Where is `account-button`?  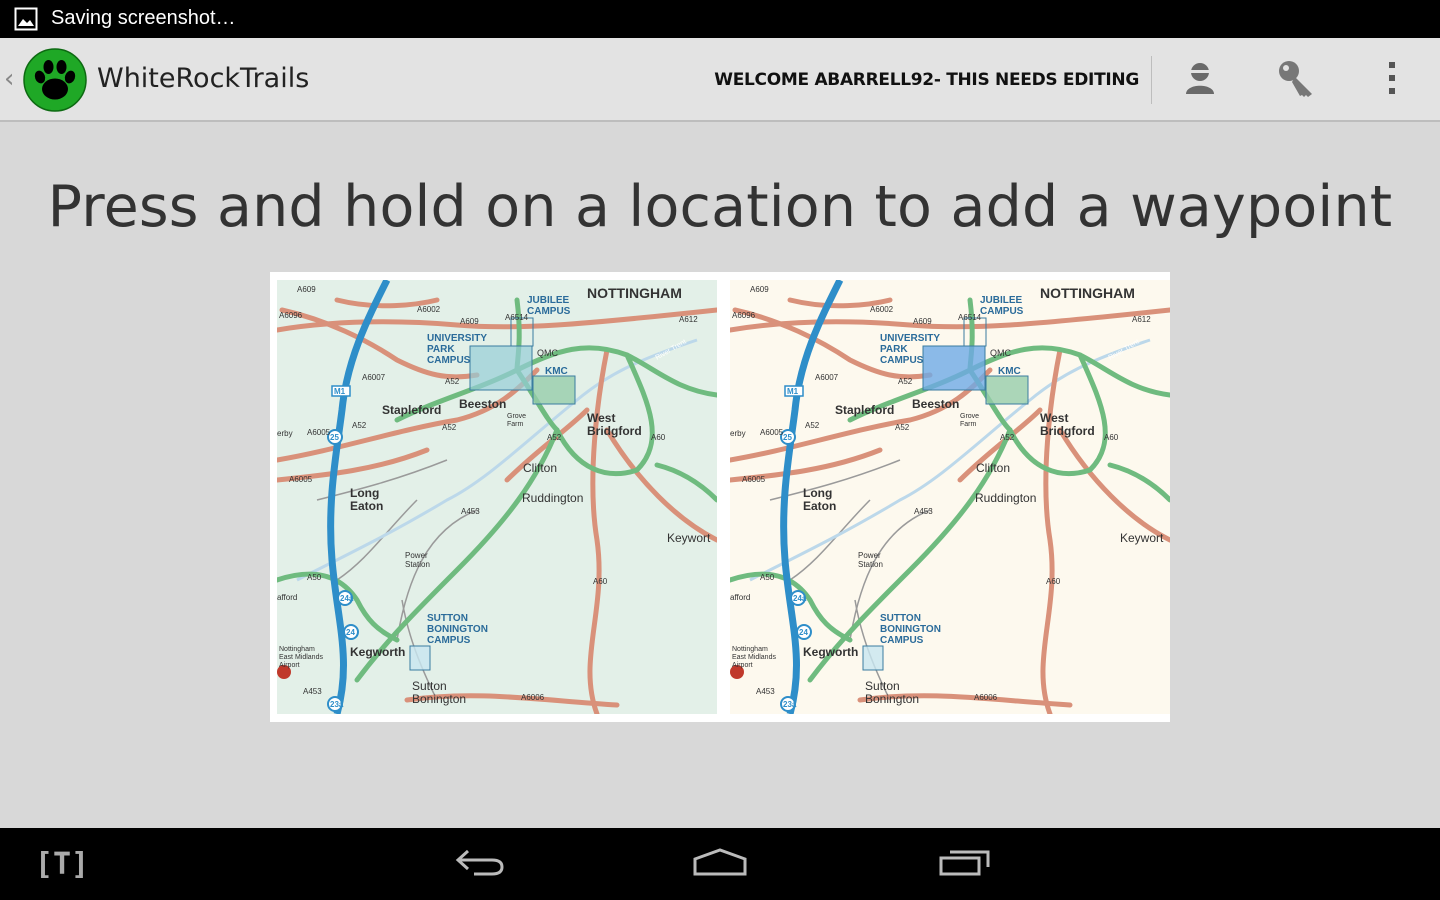
account-button is located at coordinates (1200, 80).